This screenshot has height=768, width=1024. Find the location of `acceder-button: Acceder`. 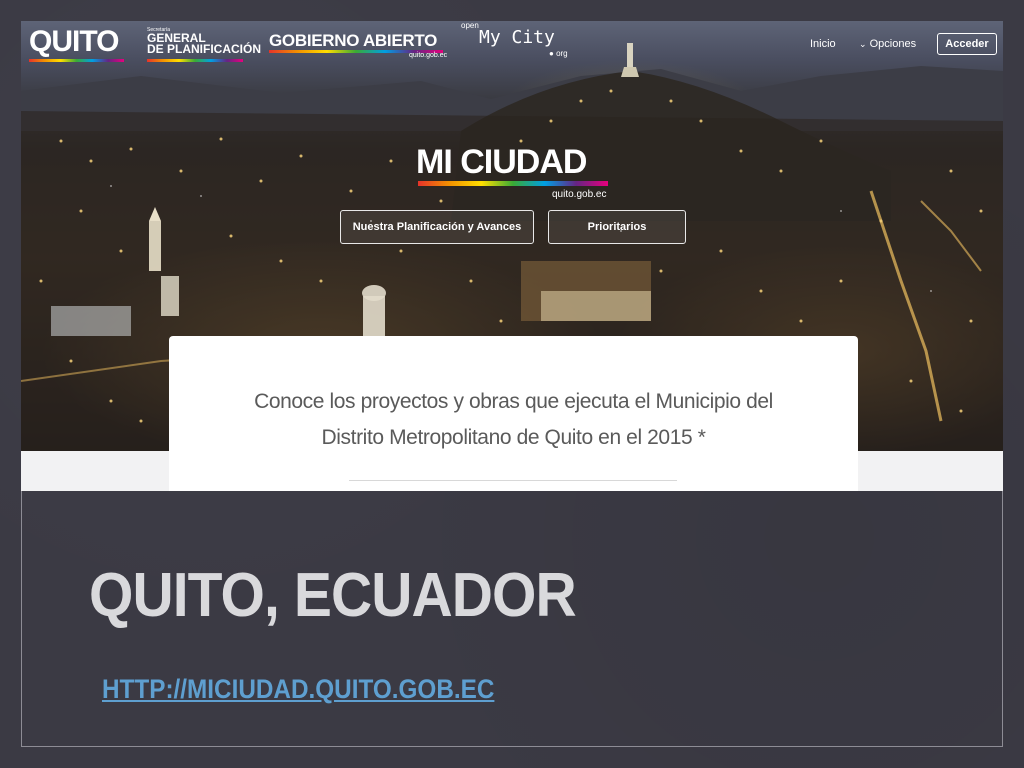

acceder-button: Acceder is located at coordinates (967, 44).